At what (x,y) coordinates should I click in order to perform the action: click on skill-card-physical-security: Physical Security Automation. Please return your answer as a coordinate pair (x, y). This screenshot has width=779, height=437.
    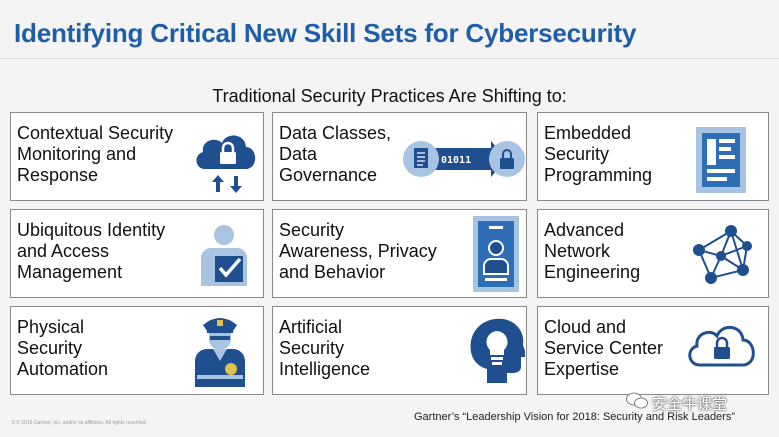
    Looking at the image, I should click on (137, 350).